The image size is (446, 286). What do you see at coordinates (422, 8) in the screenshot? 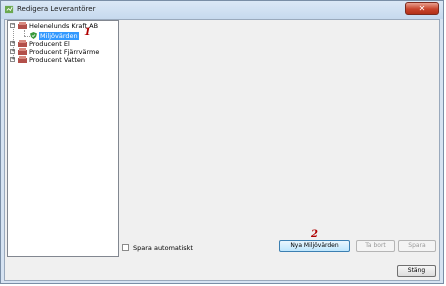
I see `close-window-button: ✕` at bounding box center [422, 8].